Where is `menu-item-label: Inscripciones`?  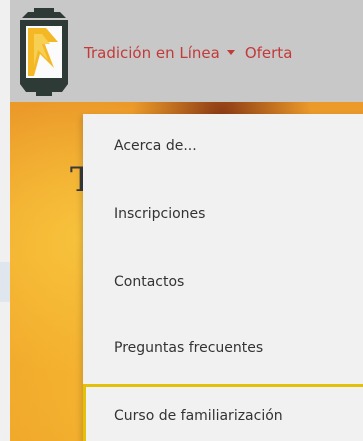 menu-item-label: Inscripciones is located at coordinates (160, 214).